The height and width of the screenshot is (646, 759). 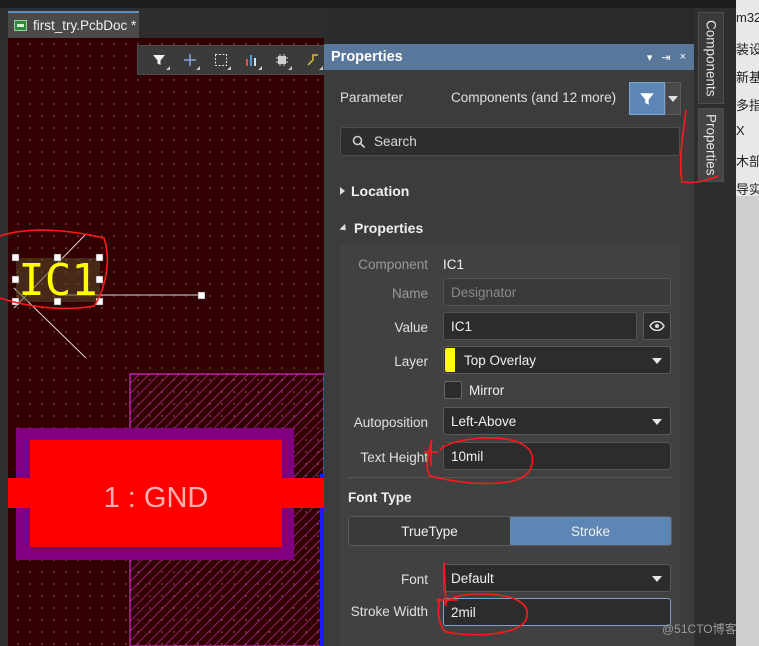 What do you see at coordinates (389, 611) in the screenshot?
I see `stroke-width-label: Stroke Width` at bounding box center [389, 611].